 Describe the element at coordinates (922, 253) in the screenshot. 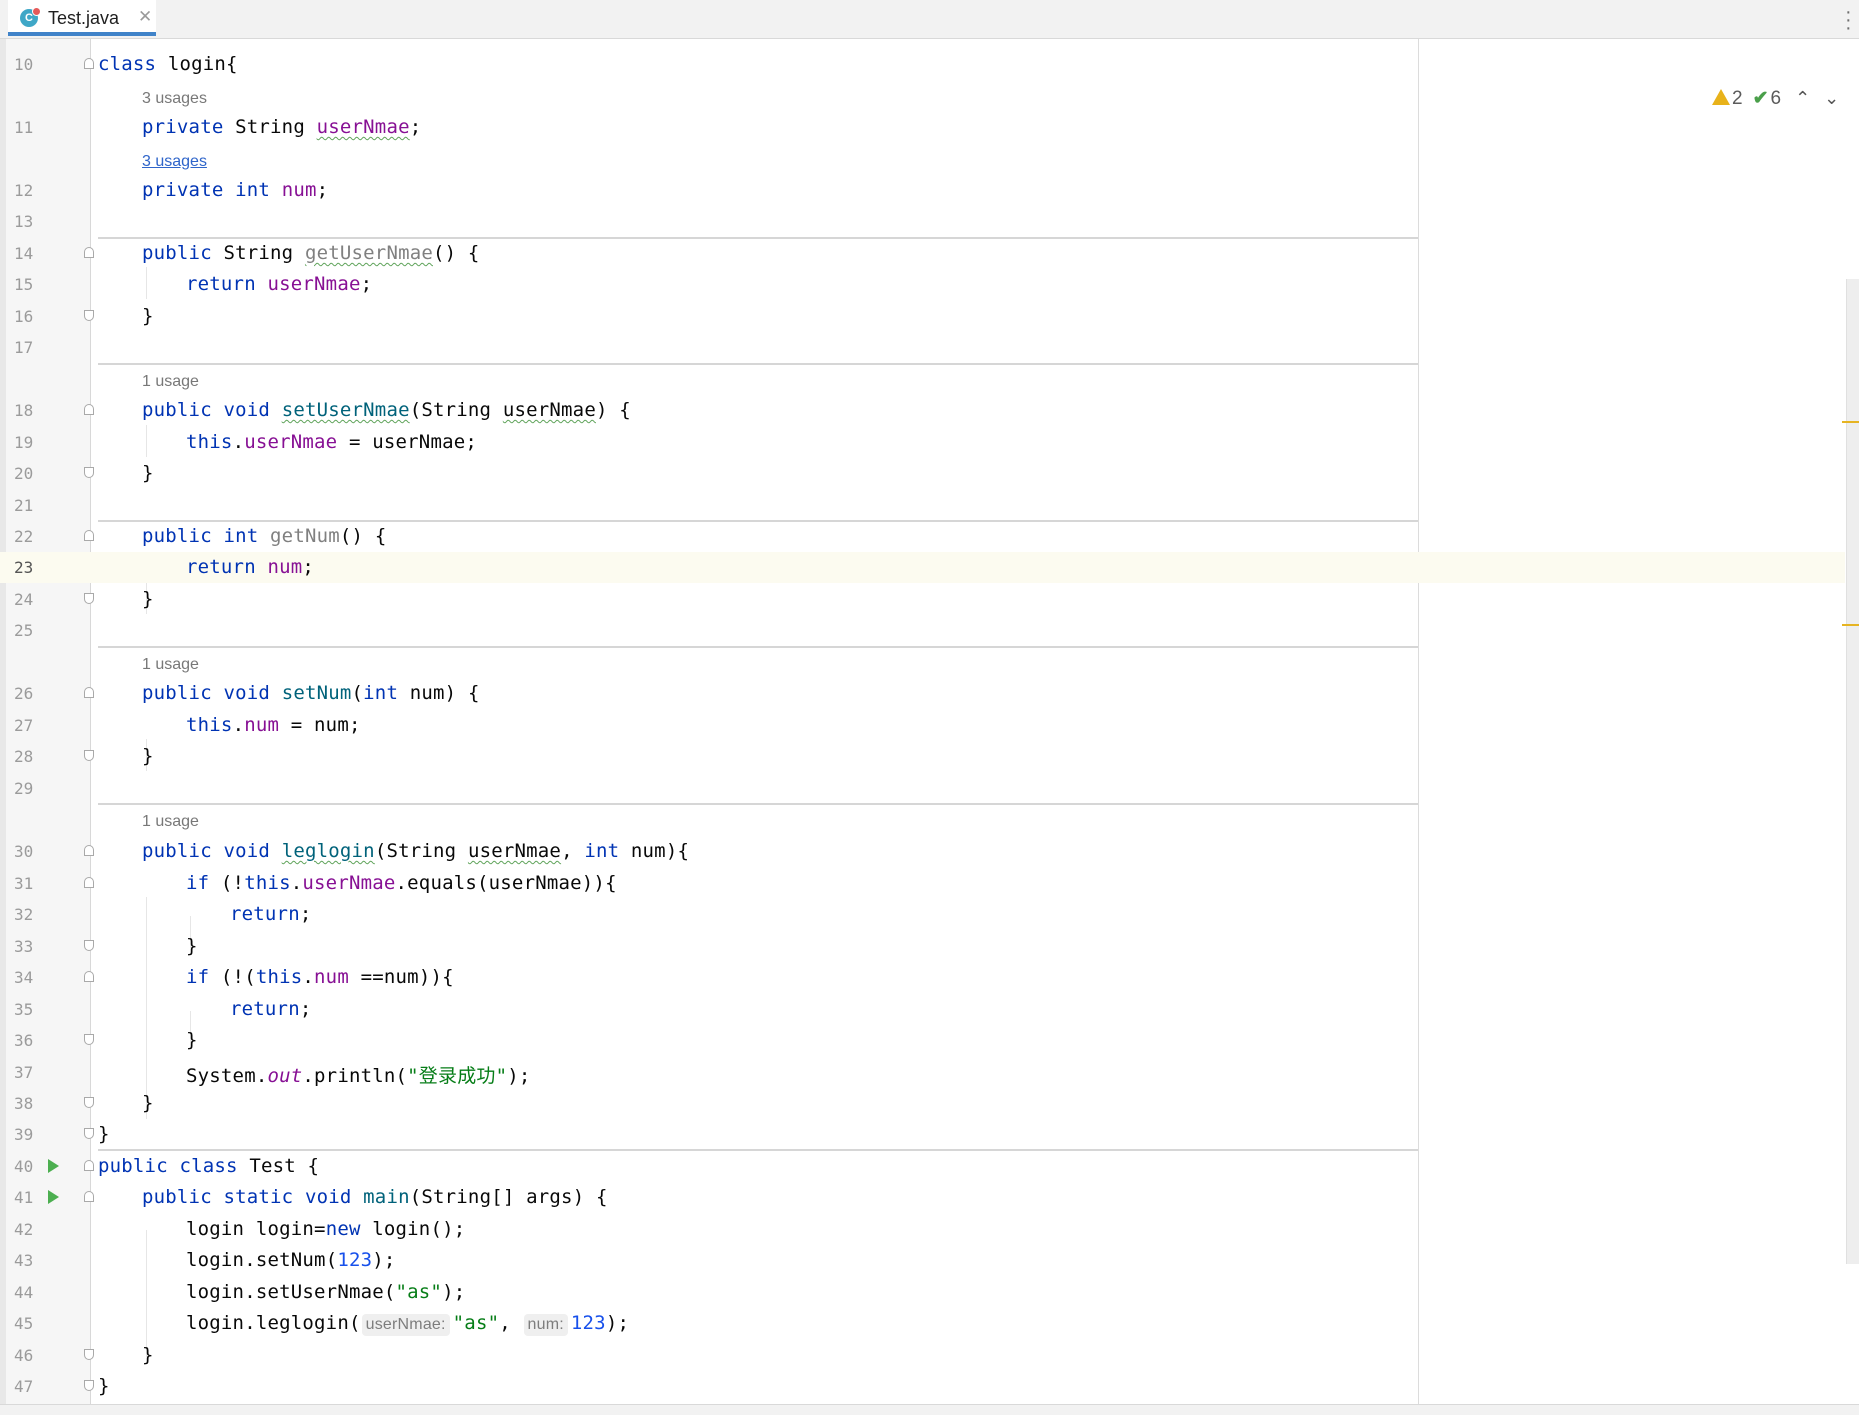

I see `code-line: 14 public String getUserNmae() {` at that location.